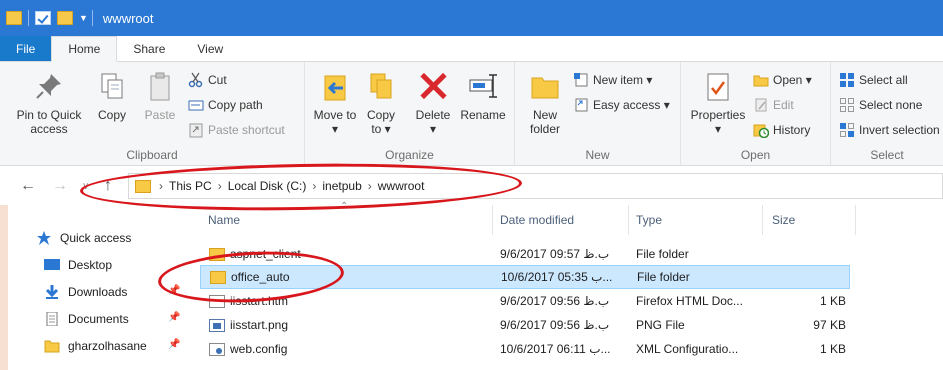 This screenshot has height=370, width=943. I want to click on copy-to-button: Copy to ▾, so click(381, 103).